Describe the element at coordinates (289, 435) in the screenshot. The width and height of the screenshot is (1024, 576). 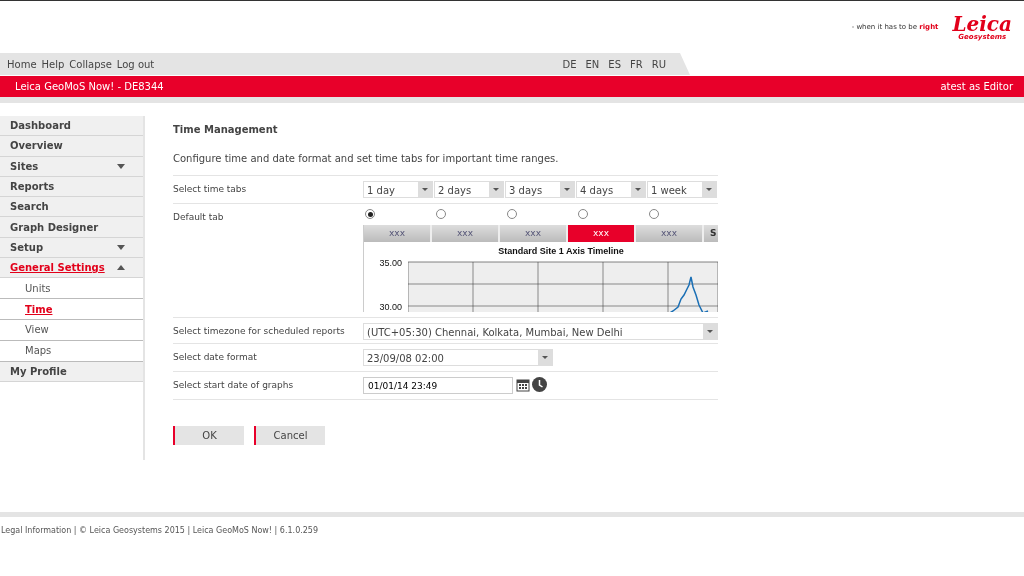
I see `button: Cancel` at that location.